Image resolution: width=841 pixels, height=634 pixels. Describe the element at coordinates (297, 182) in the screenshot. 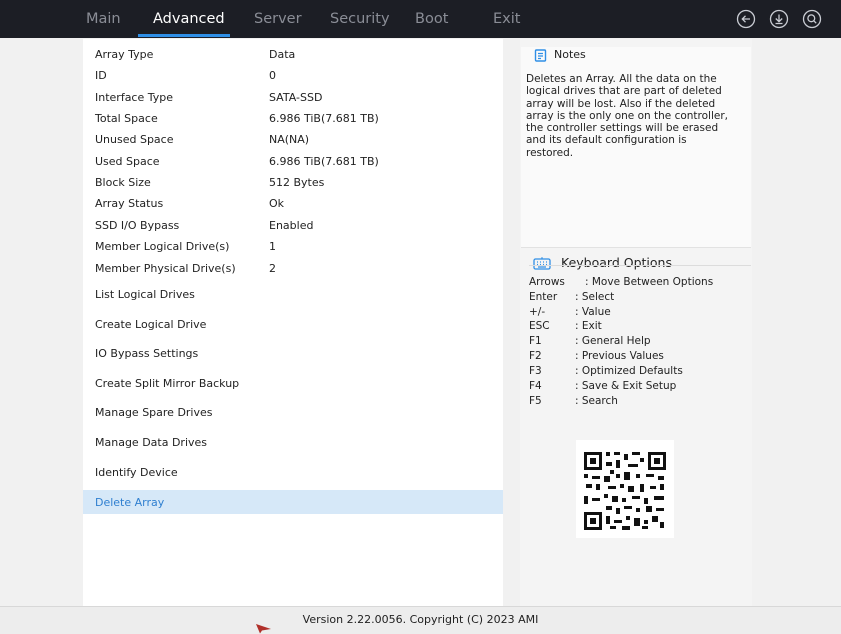

I see `info-value-block-size: 512 Bytes` at that location.